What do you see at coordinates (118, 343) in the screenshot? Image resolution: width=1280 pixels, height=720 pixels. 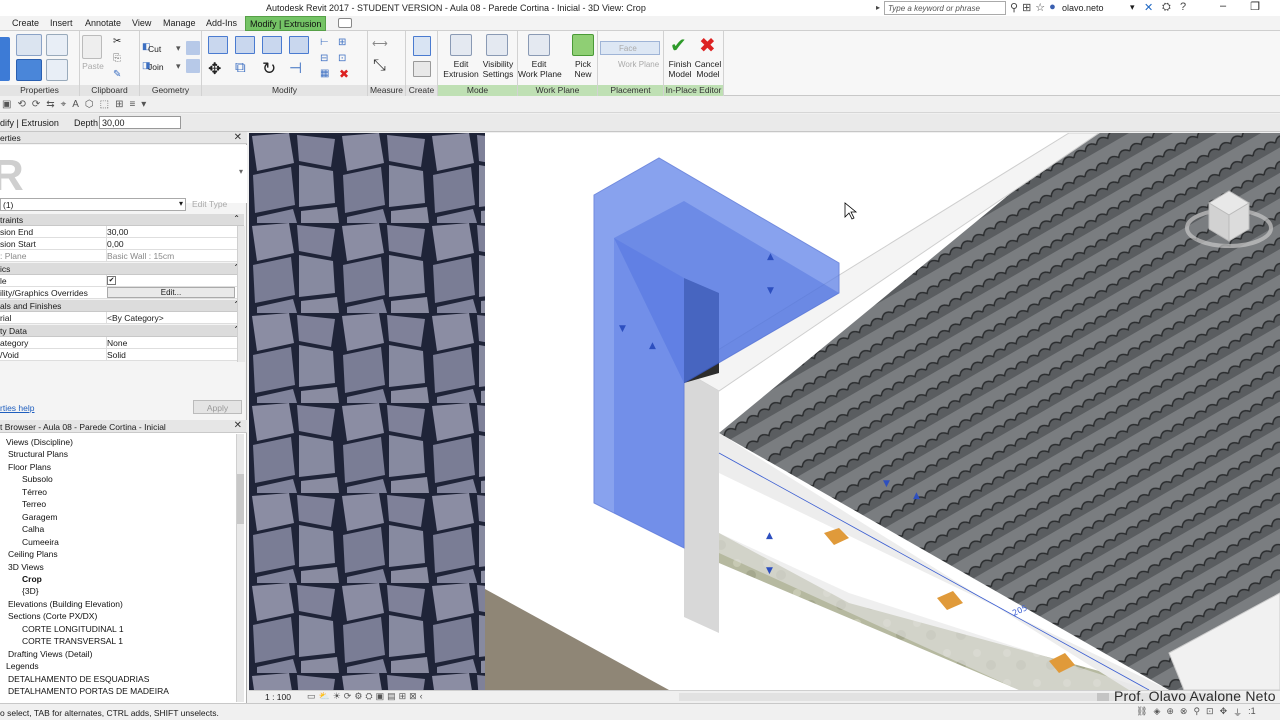 I see `property-row: ategory None` at bounding box center [118, 343].